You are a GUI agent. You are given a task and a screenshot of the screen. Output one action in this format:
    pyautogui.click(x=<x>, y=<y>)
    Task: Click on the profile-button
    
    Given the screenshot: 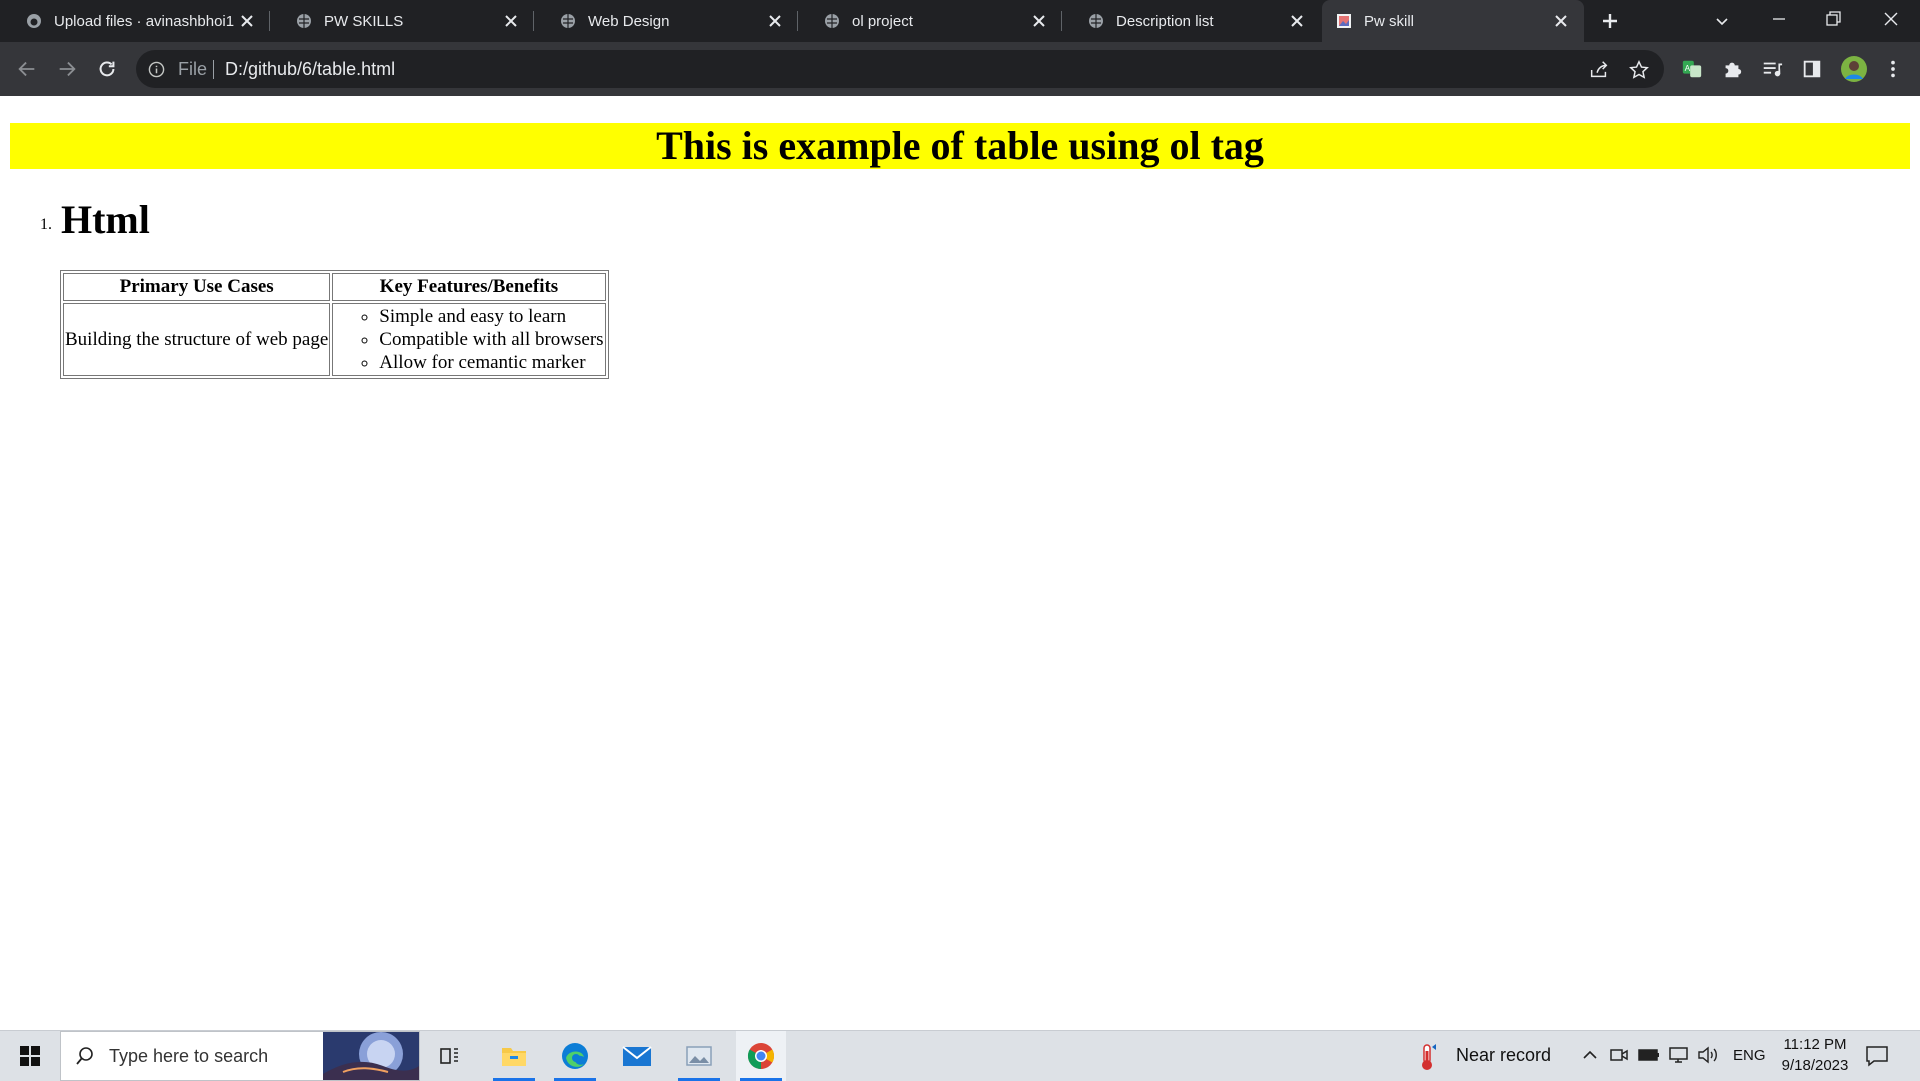 What is the action you would take?
    pyautogui.click(x=1854, y=69)
    